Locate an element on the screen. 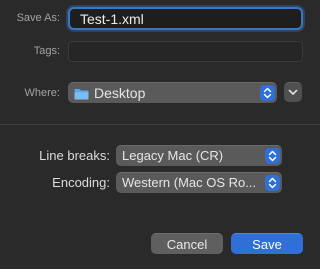  chevron-down-icon is located at coordinates (293, 92).